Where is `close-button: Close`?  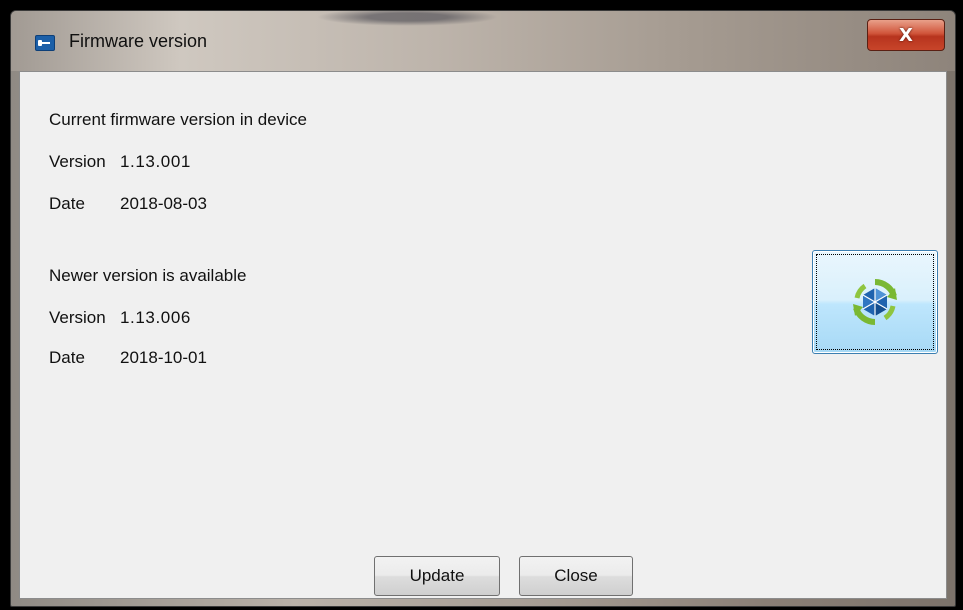 close-button: Close is located at coordinates (576, 576).